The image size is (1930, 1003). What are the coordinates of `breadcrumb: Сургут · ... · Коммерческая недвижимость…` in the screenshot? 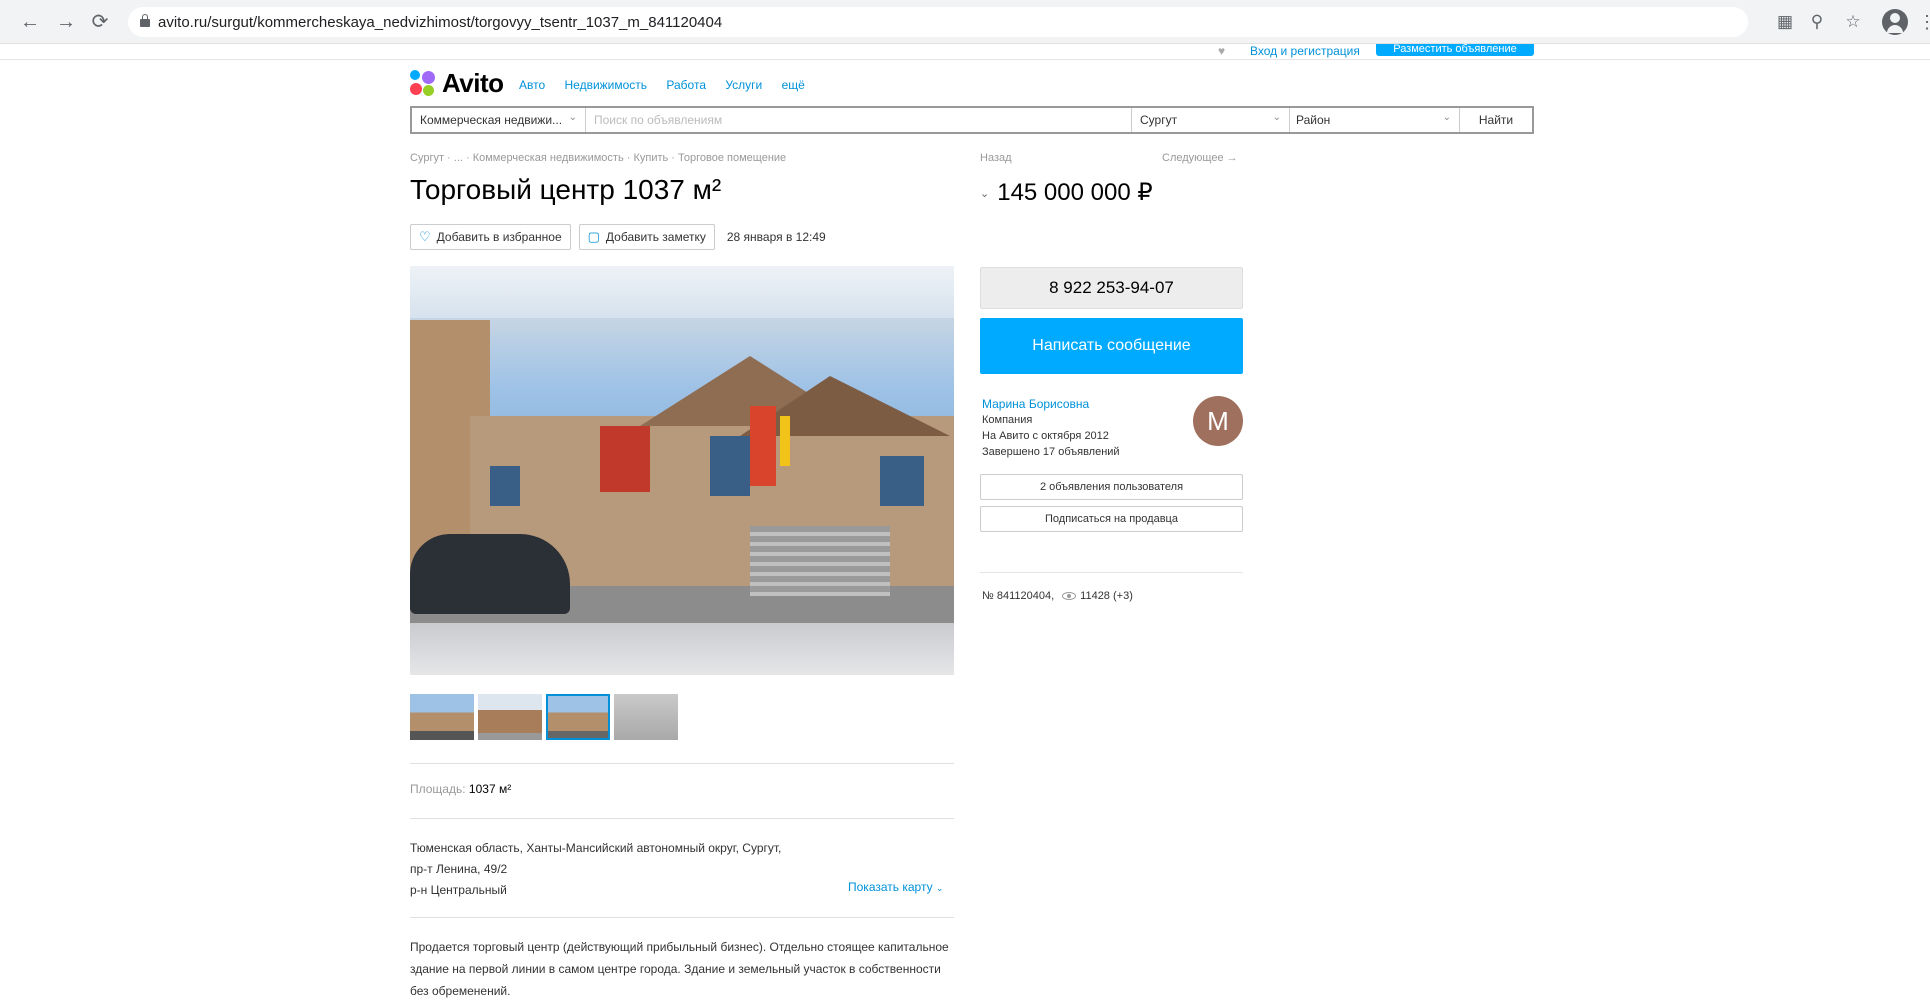 It's located at (598, 158).